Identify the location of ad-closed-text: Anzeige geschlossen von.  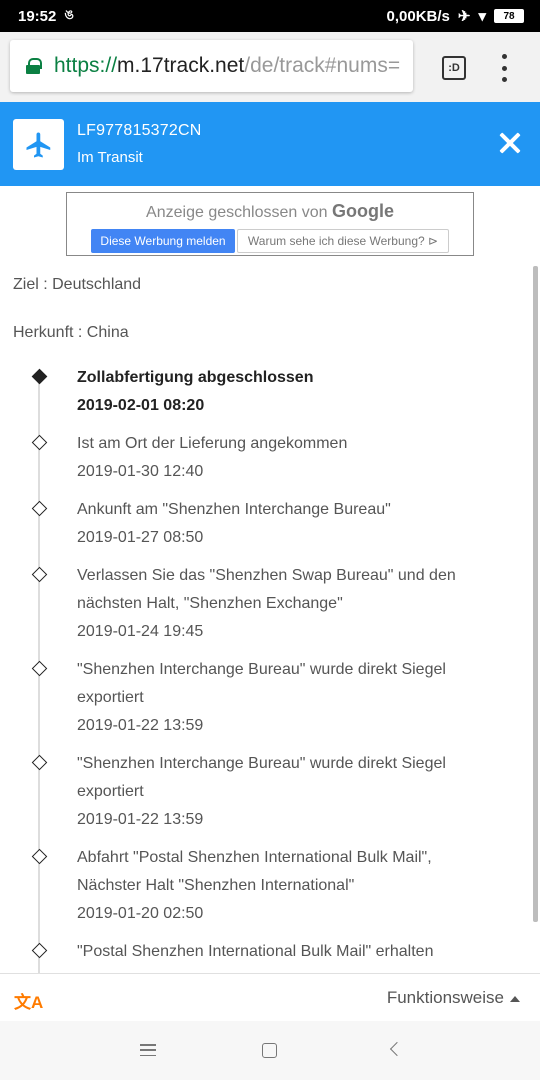
(237, 212).